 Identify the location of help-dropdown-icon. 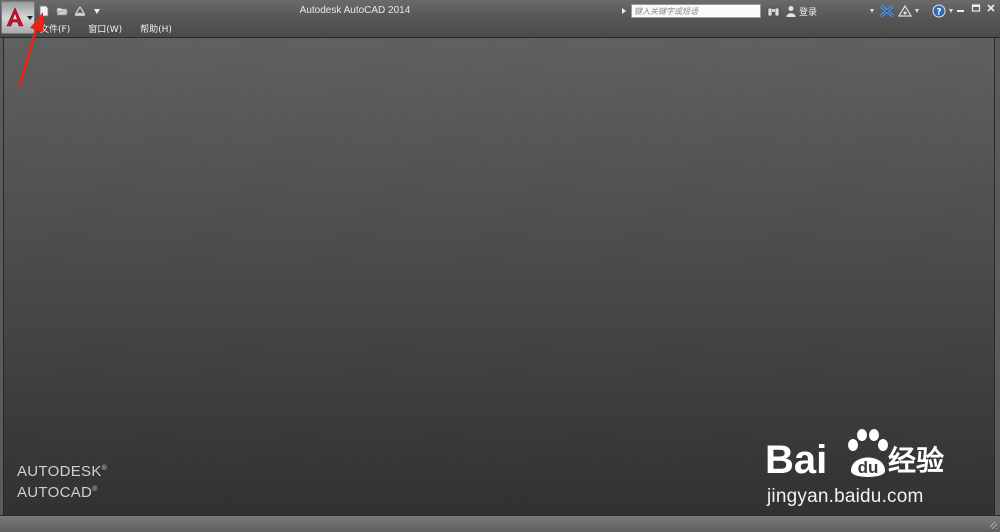
(951, 11).